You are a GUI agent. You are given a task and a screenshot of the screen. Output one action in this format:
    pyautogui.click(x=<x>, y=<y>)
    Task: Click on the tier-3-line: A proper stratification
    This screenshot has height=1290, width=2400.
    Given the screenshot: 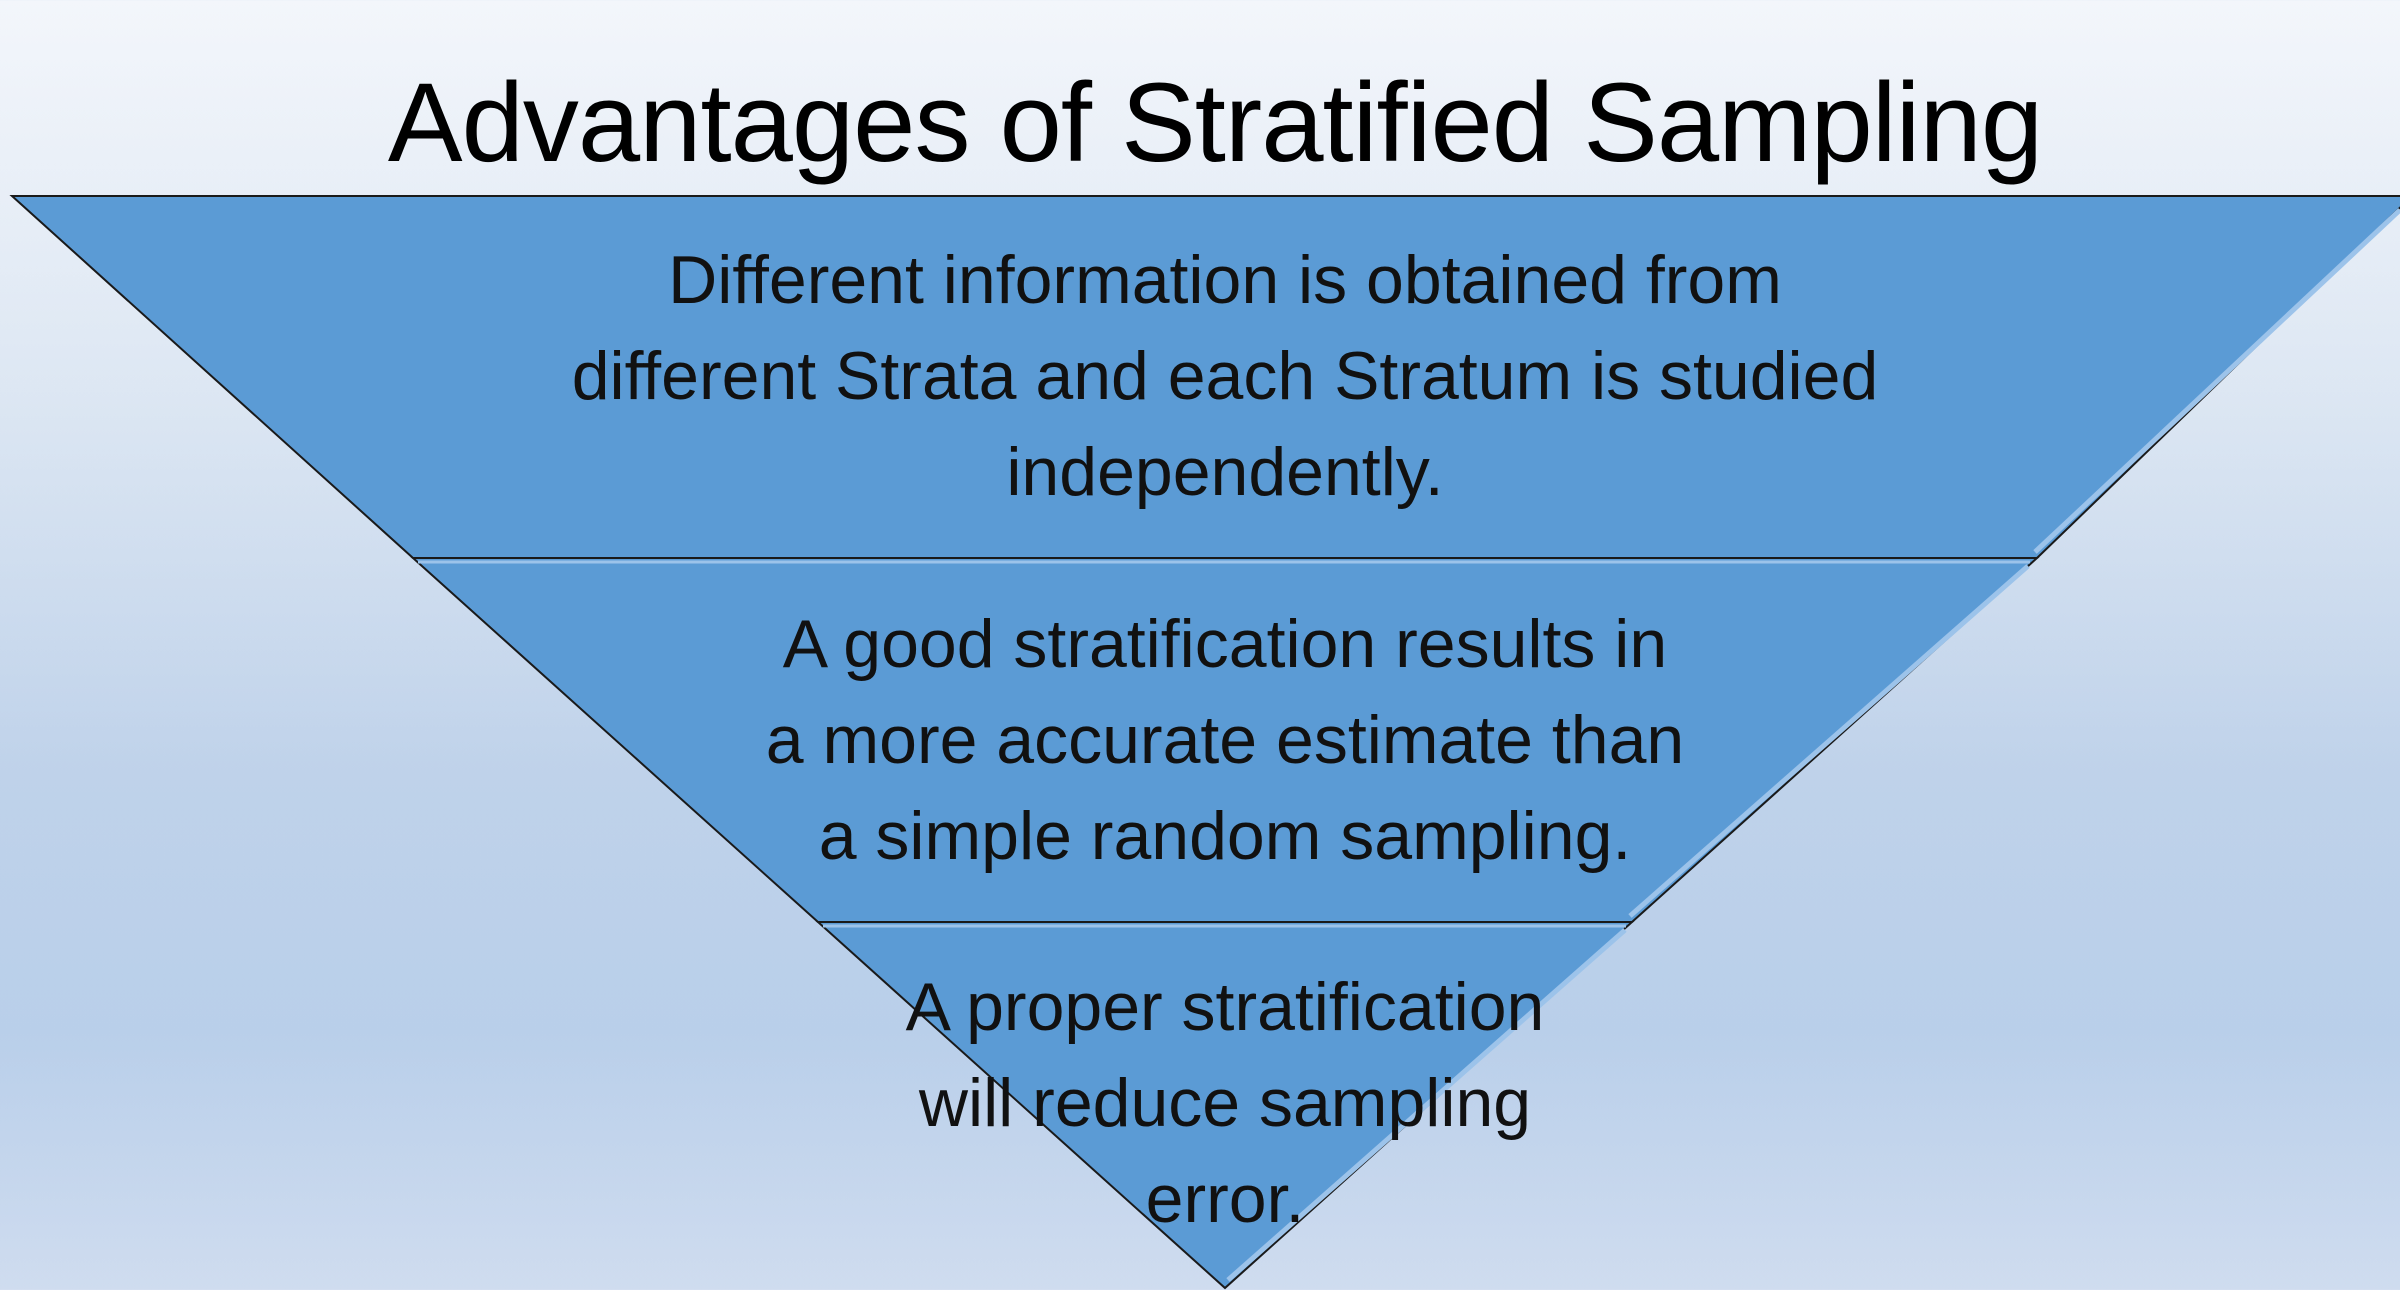 What is the action you would take?
    pyautogui.click(x=1225, y=1007)
    